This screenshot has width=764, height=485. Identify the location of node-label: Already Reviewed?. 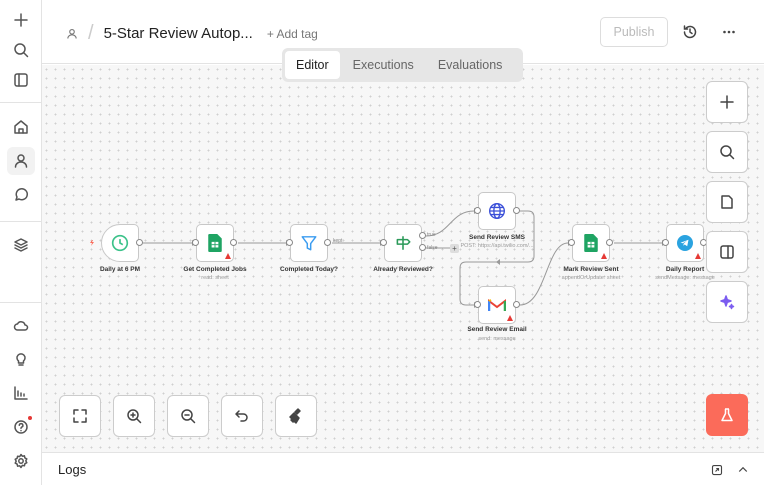
(403, 269).